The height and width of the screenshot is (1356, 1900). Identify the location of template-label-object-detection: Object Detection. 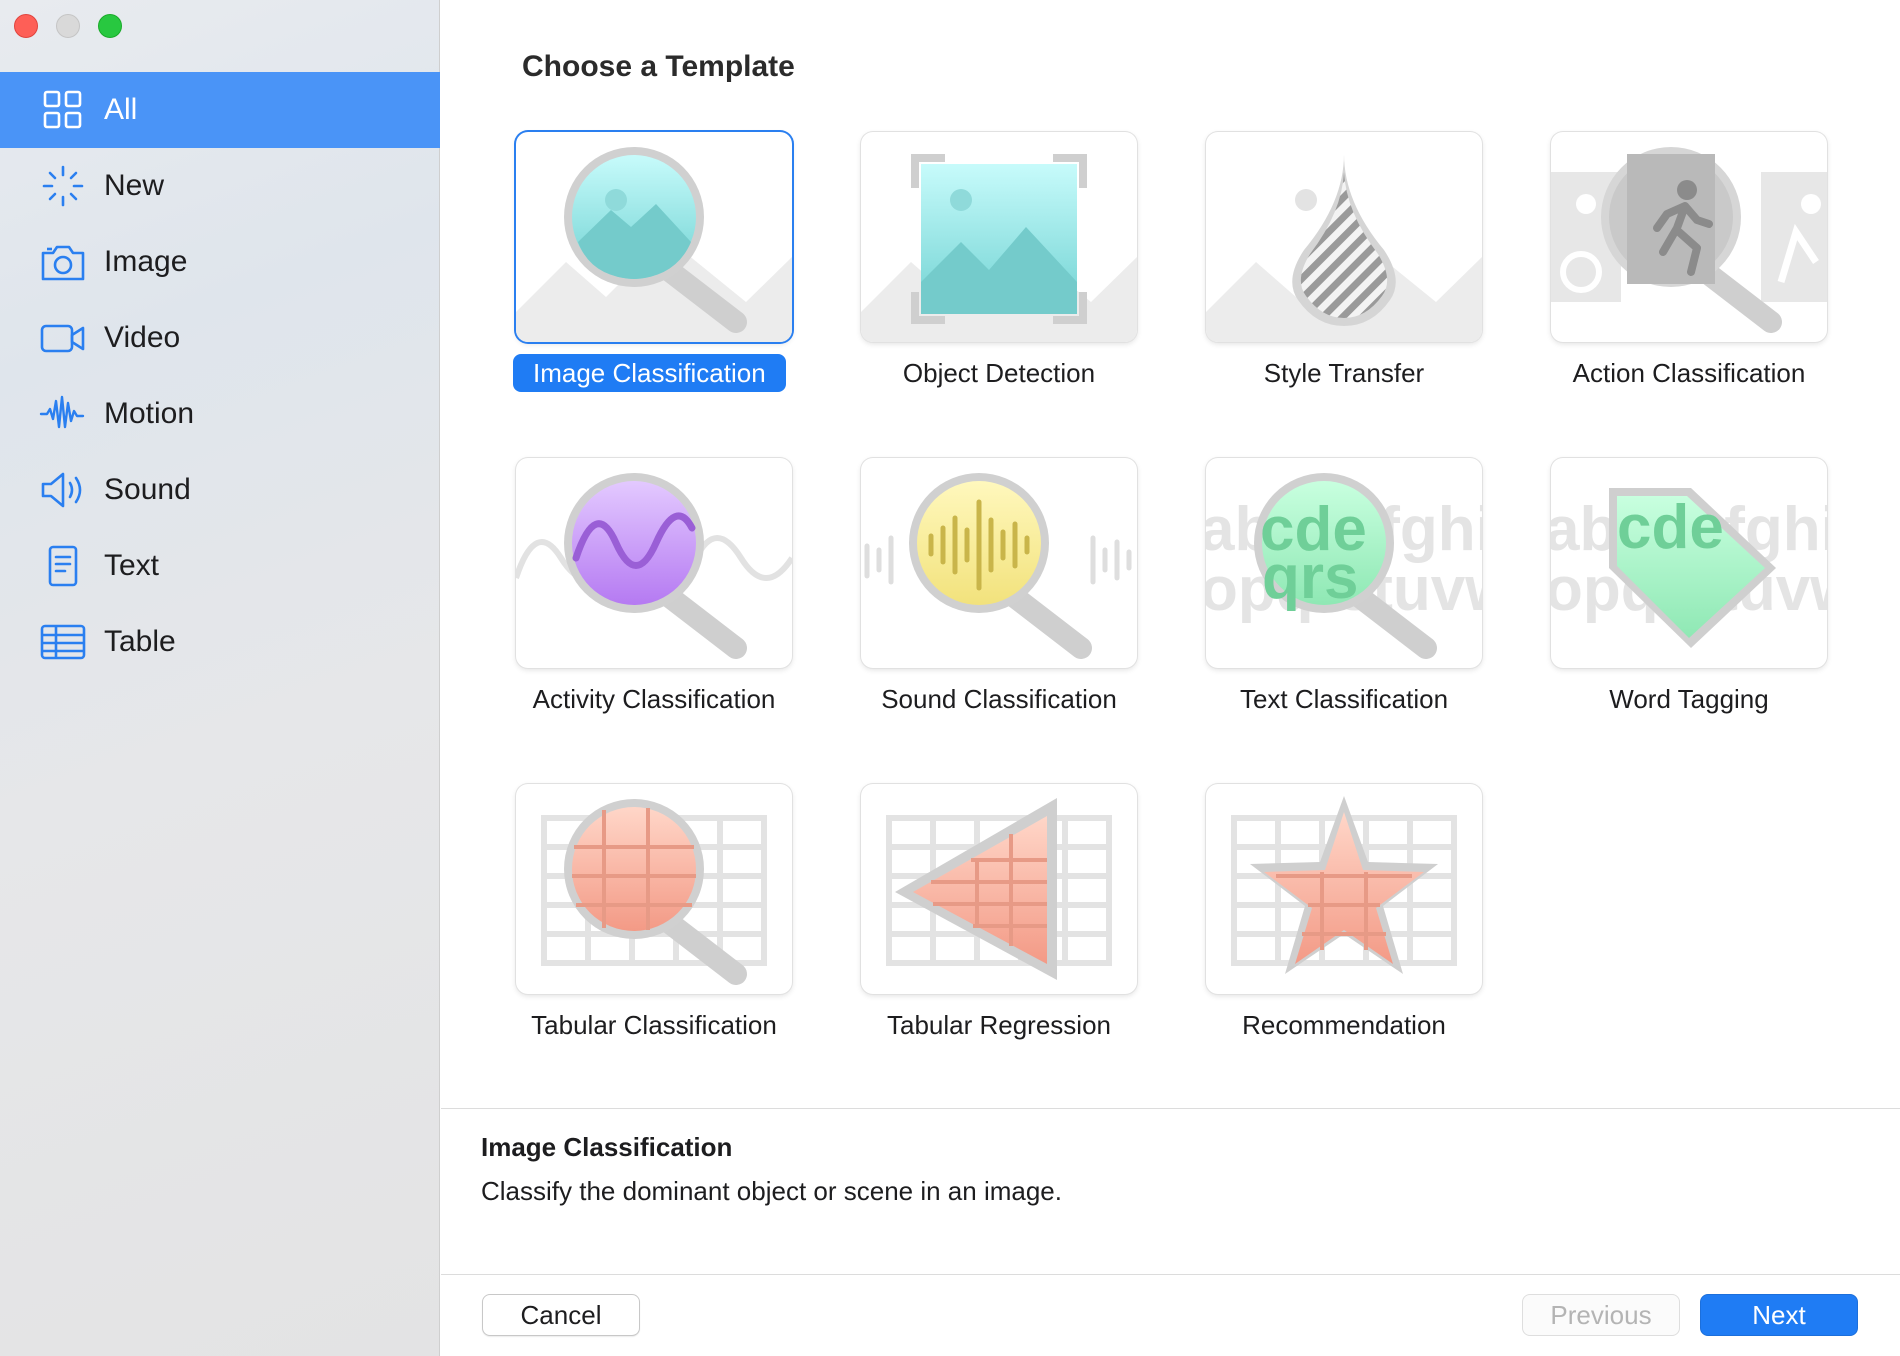
(999, 373).